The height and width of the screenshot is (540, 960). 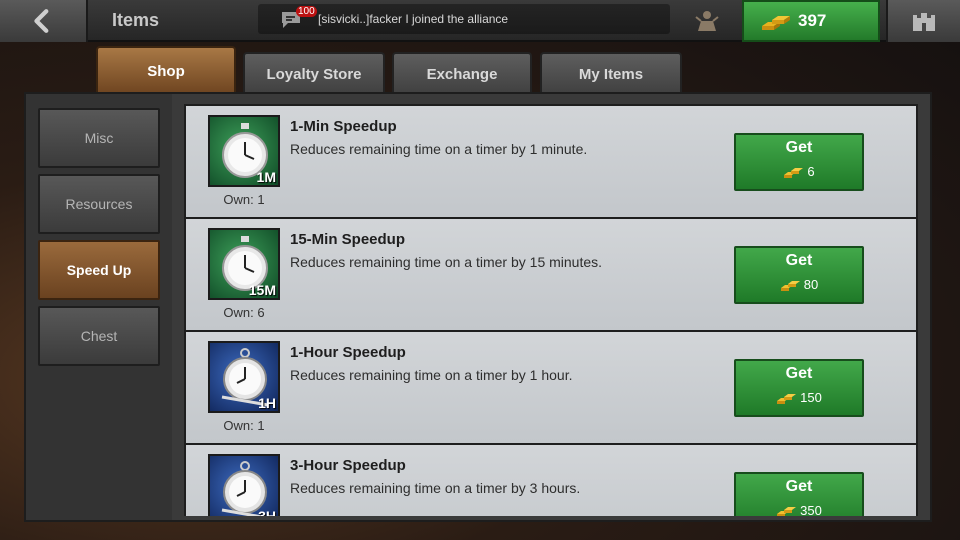 I want to click on tab-my-items: My Items, so click(x=611, y=73).